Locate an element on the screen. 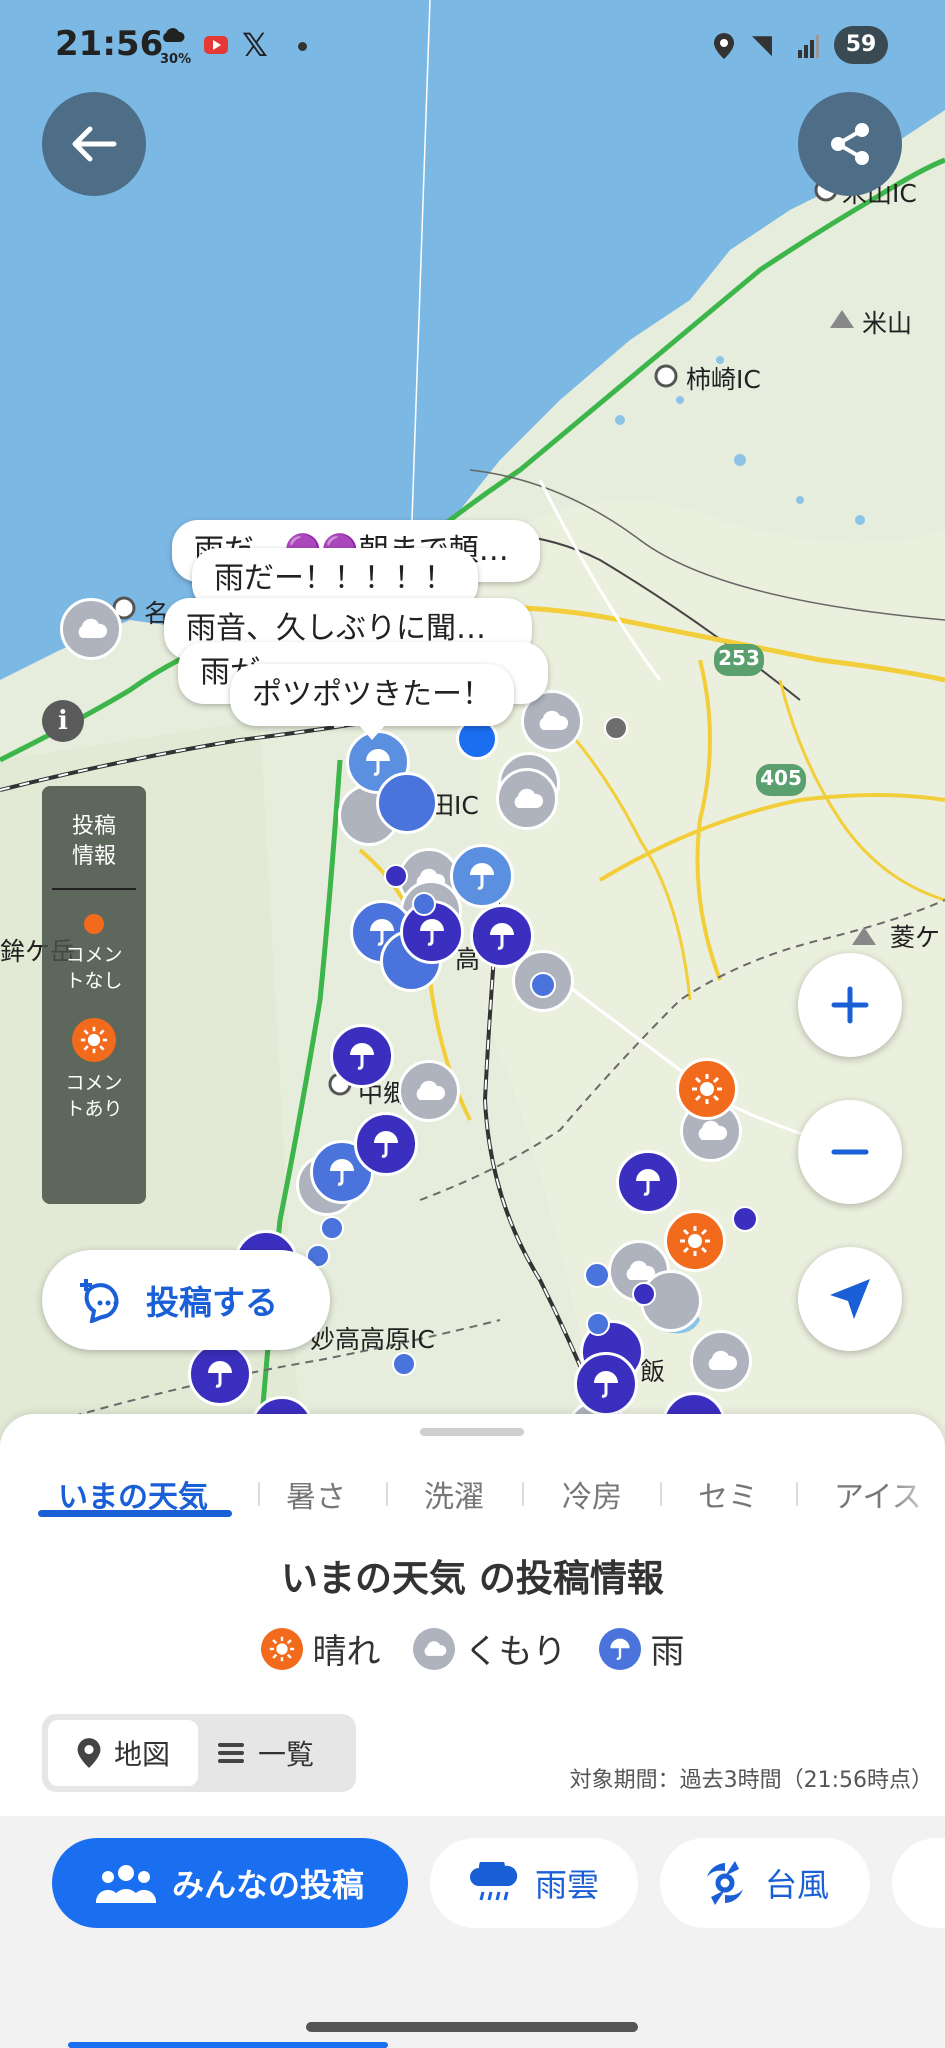 The height and width of the screenshot is (2048, 945). x-notification-icon: 𝕏 is located at coordinates (255, 45).